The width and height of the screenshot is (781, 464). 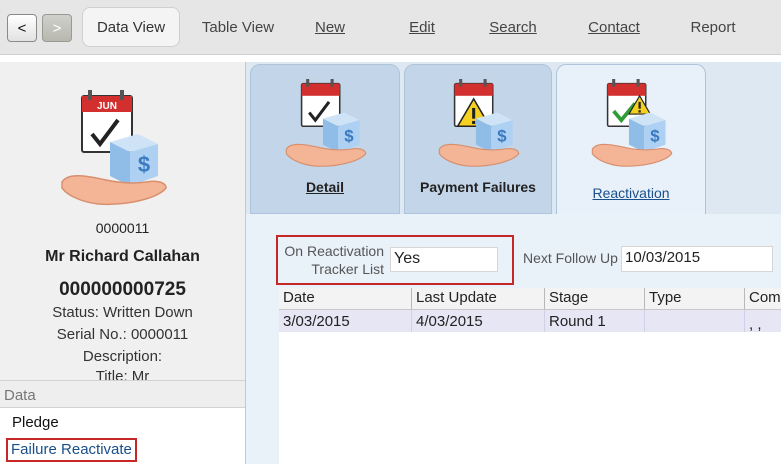 I want to click on record-title: Title: Mr, so click(x=122, y=375).